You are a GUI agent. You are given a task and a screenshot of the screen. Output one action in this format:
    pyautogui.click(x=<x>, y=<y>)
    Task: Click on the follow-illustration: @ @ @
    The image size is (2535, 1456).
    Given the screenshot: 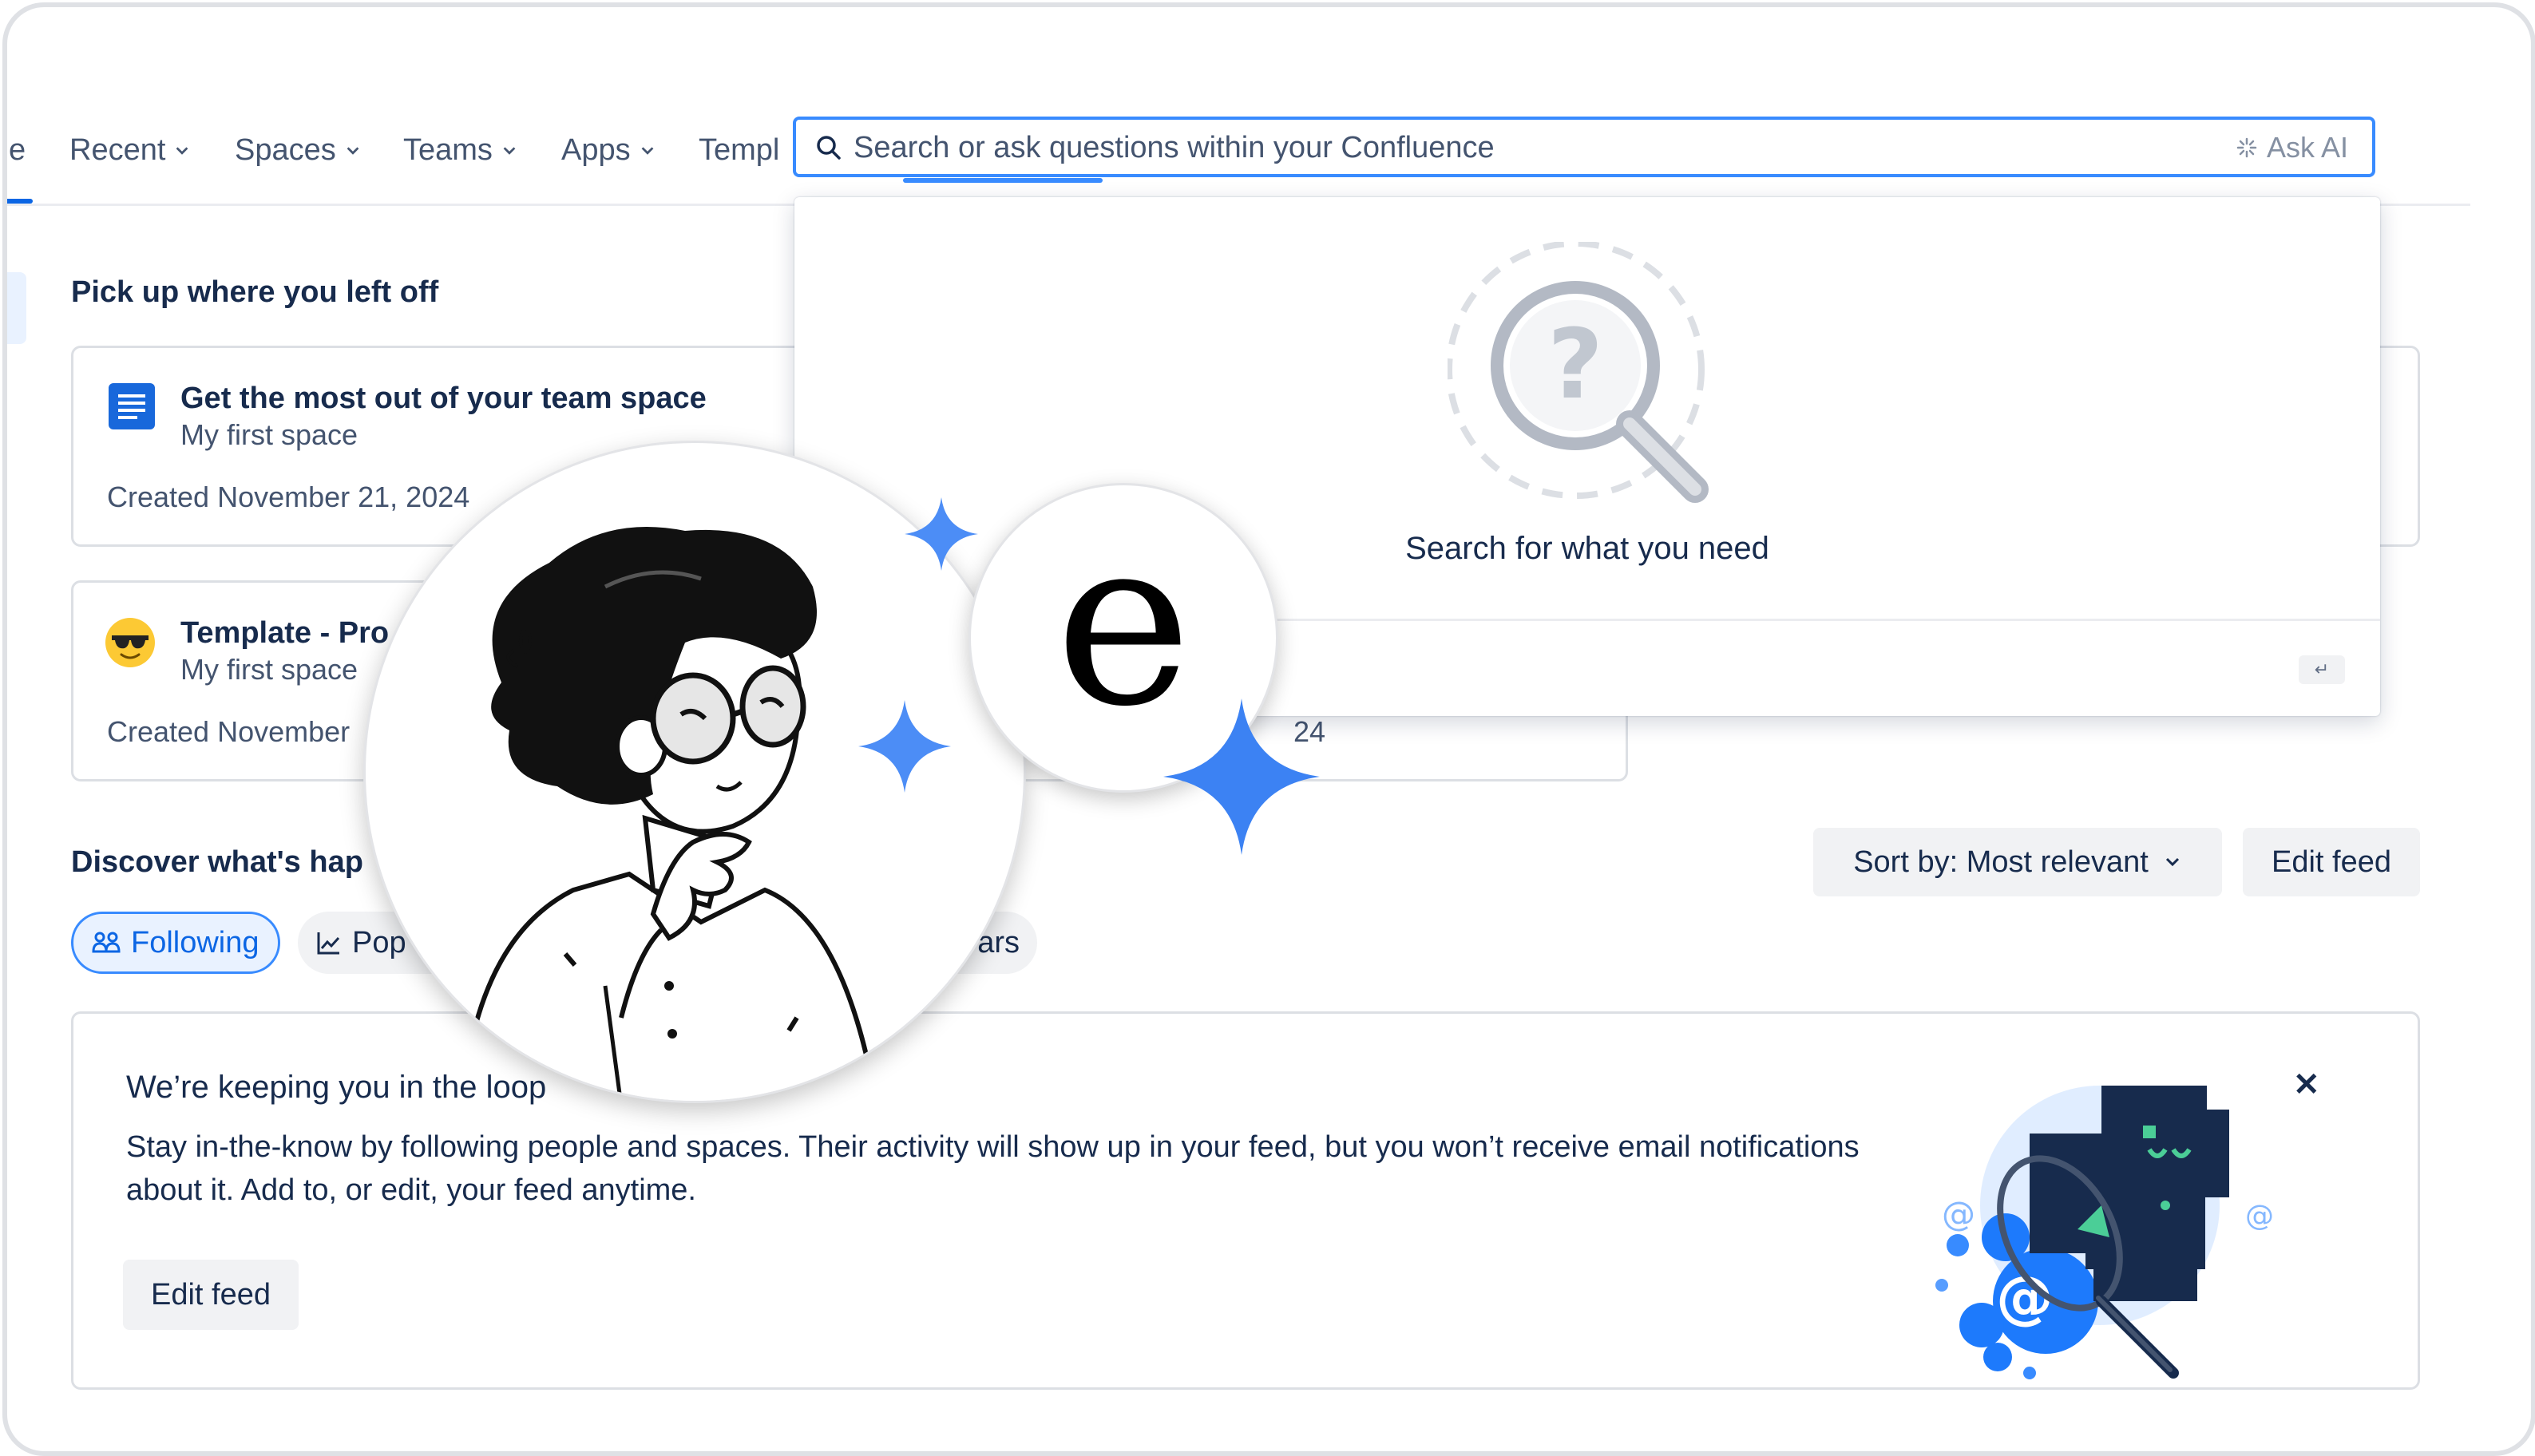 What is the action you would take?
    pyautogui.click(x=2104, y=1233)
    